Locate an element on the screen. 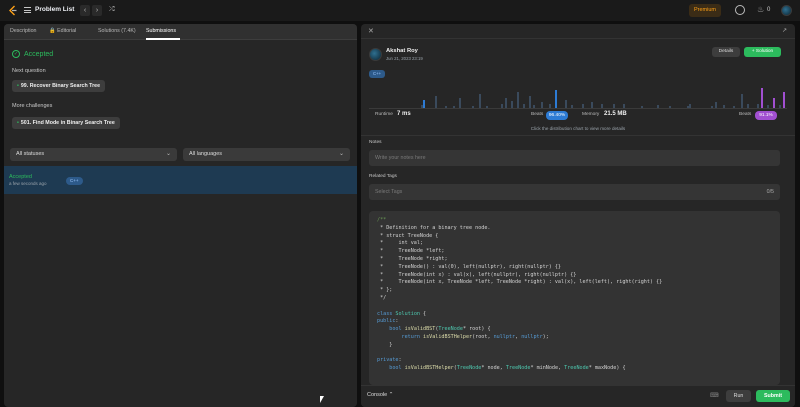 The width and height of the screenshot is (800, 407). memory-label: Memory is located at coordinates (591, 114).